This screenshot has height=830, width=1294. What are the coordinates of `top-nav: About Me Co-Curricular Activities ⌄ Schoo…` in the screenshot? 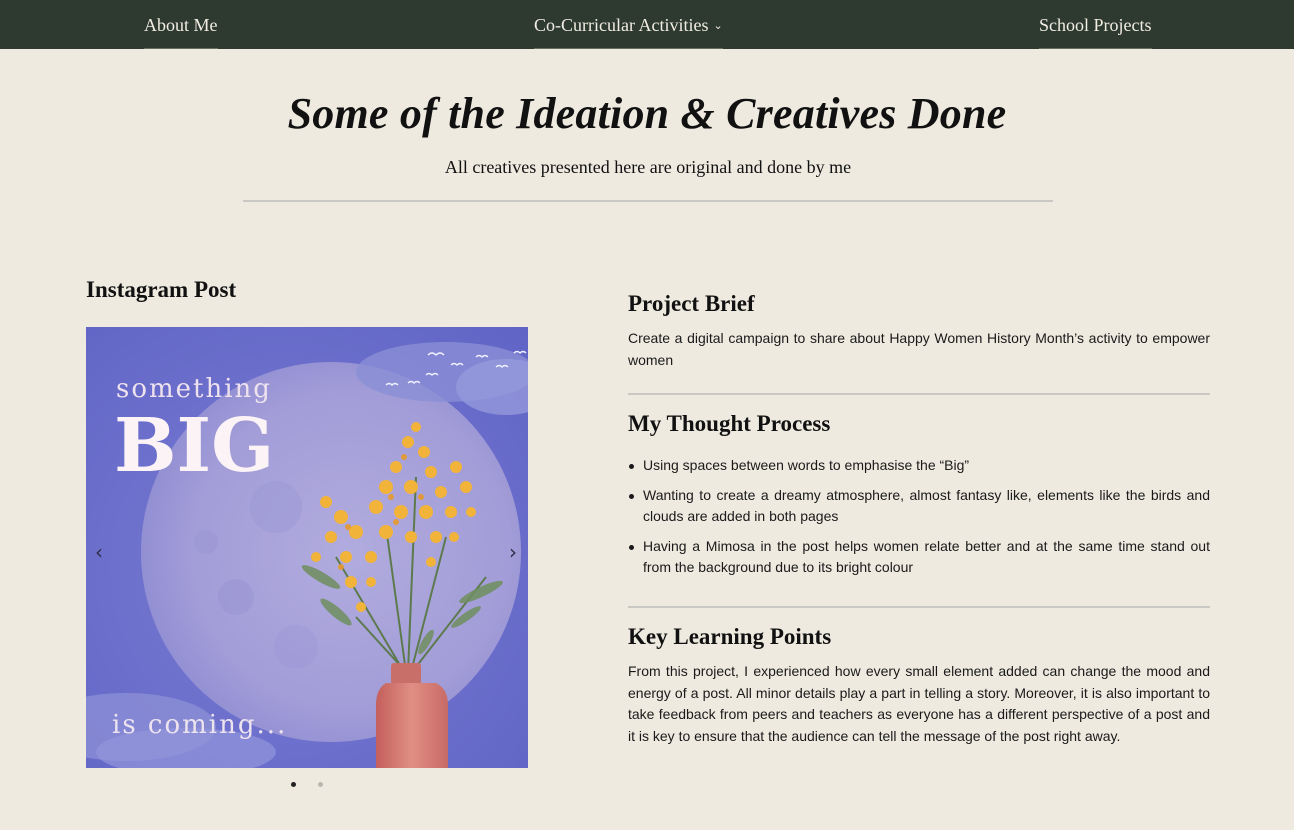 It's located at (647, 24).